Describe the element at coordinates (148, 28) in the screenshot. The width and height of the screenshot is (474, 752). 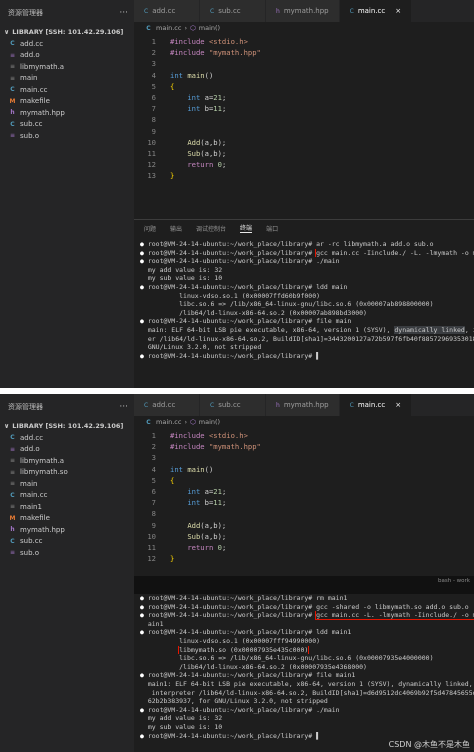
I see `c-icon: C` at that location.